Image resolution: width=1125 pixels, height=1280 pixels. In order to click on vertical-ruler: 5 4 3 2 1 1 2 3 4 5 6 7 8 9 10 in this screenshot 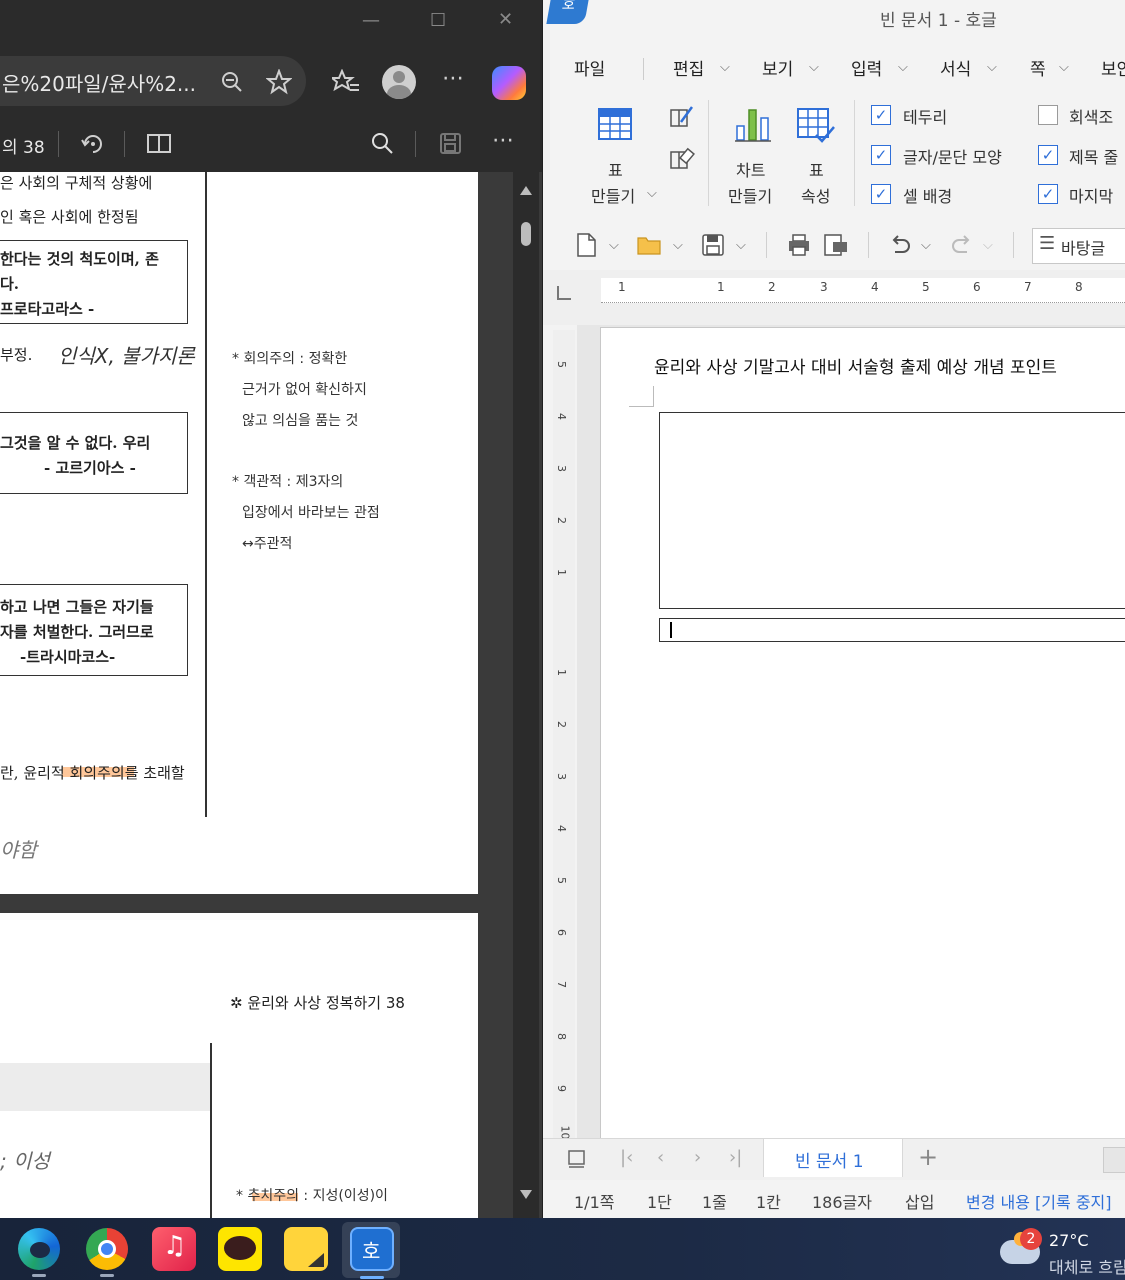, I will do `click(564, 735)`.